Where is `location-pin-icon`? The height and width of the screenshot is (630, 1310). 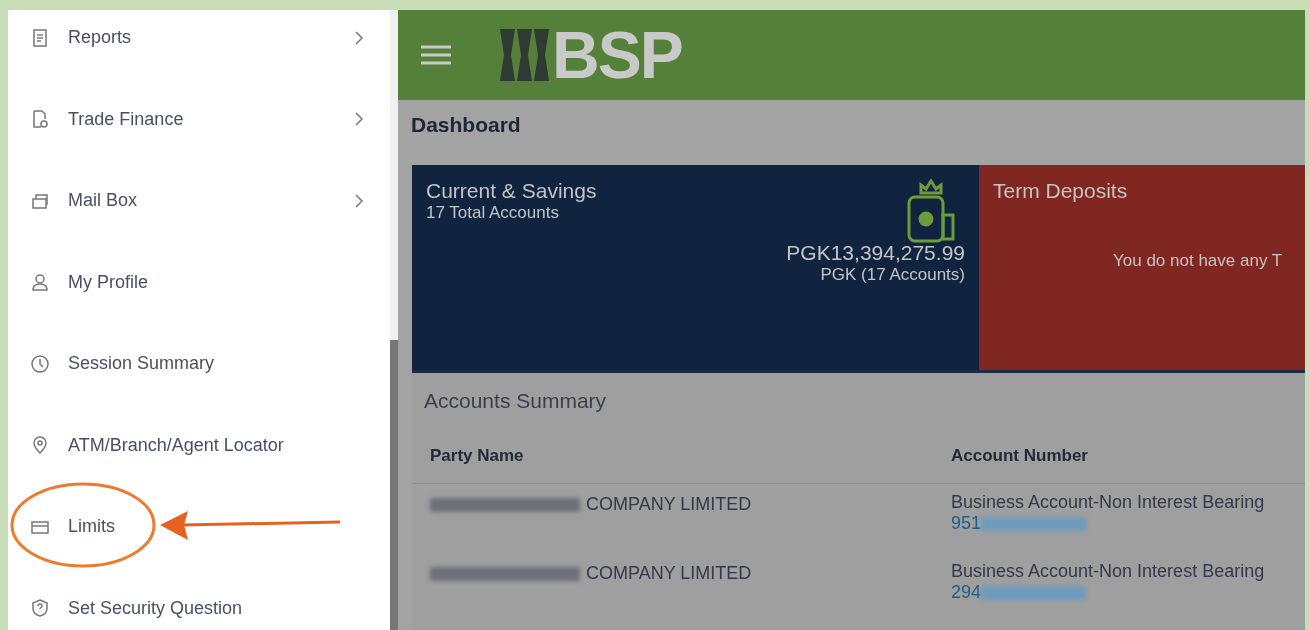
location-pin-icon is located at coordinates (40, 445).